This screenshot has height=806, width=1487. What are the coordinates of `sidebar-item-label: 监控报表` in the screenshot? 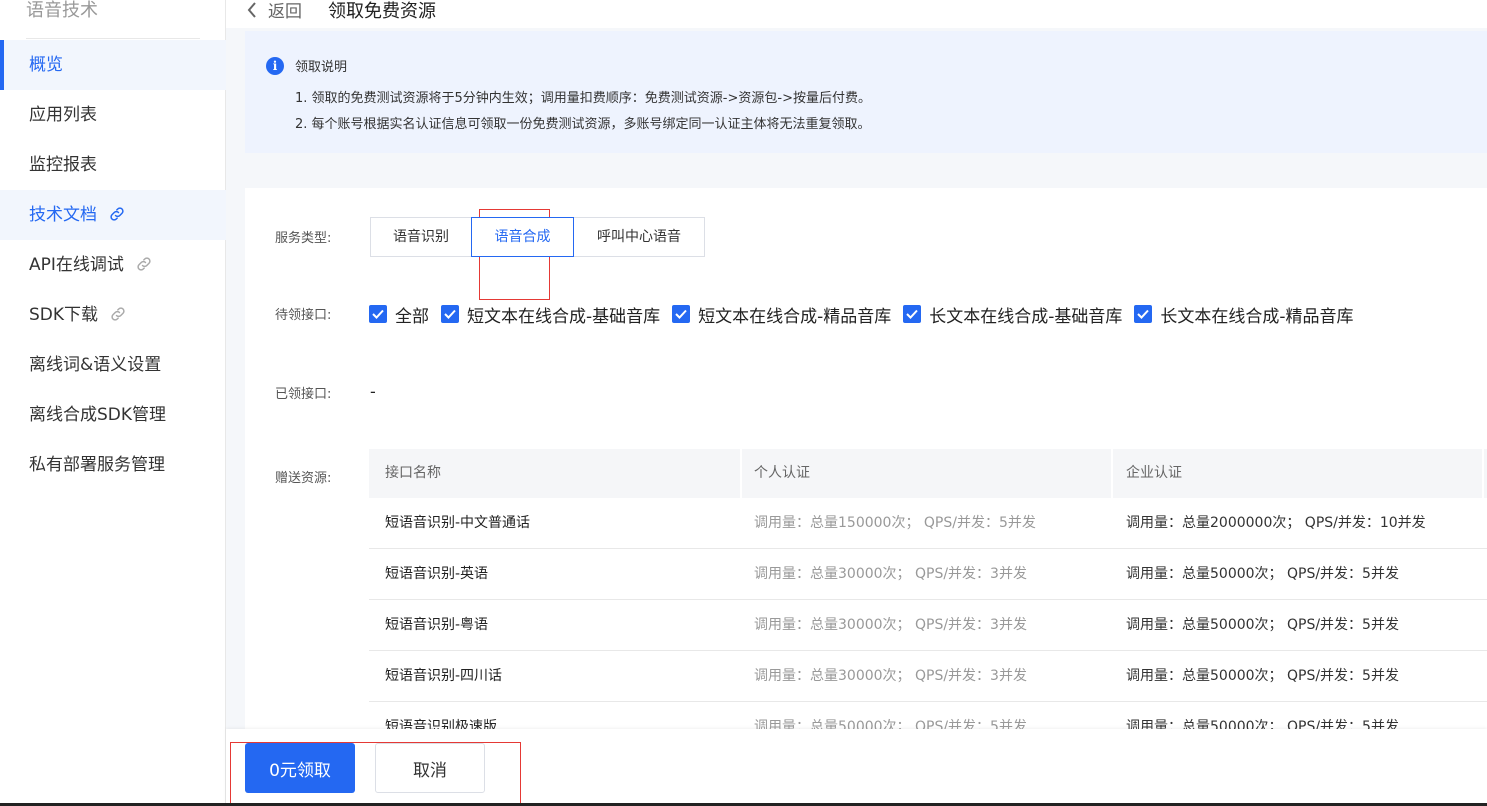 It's located at (63, 165).